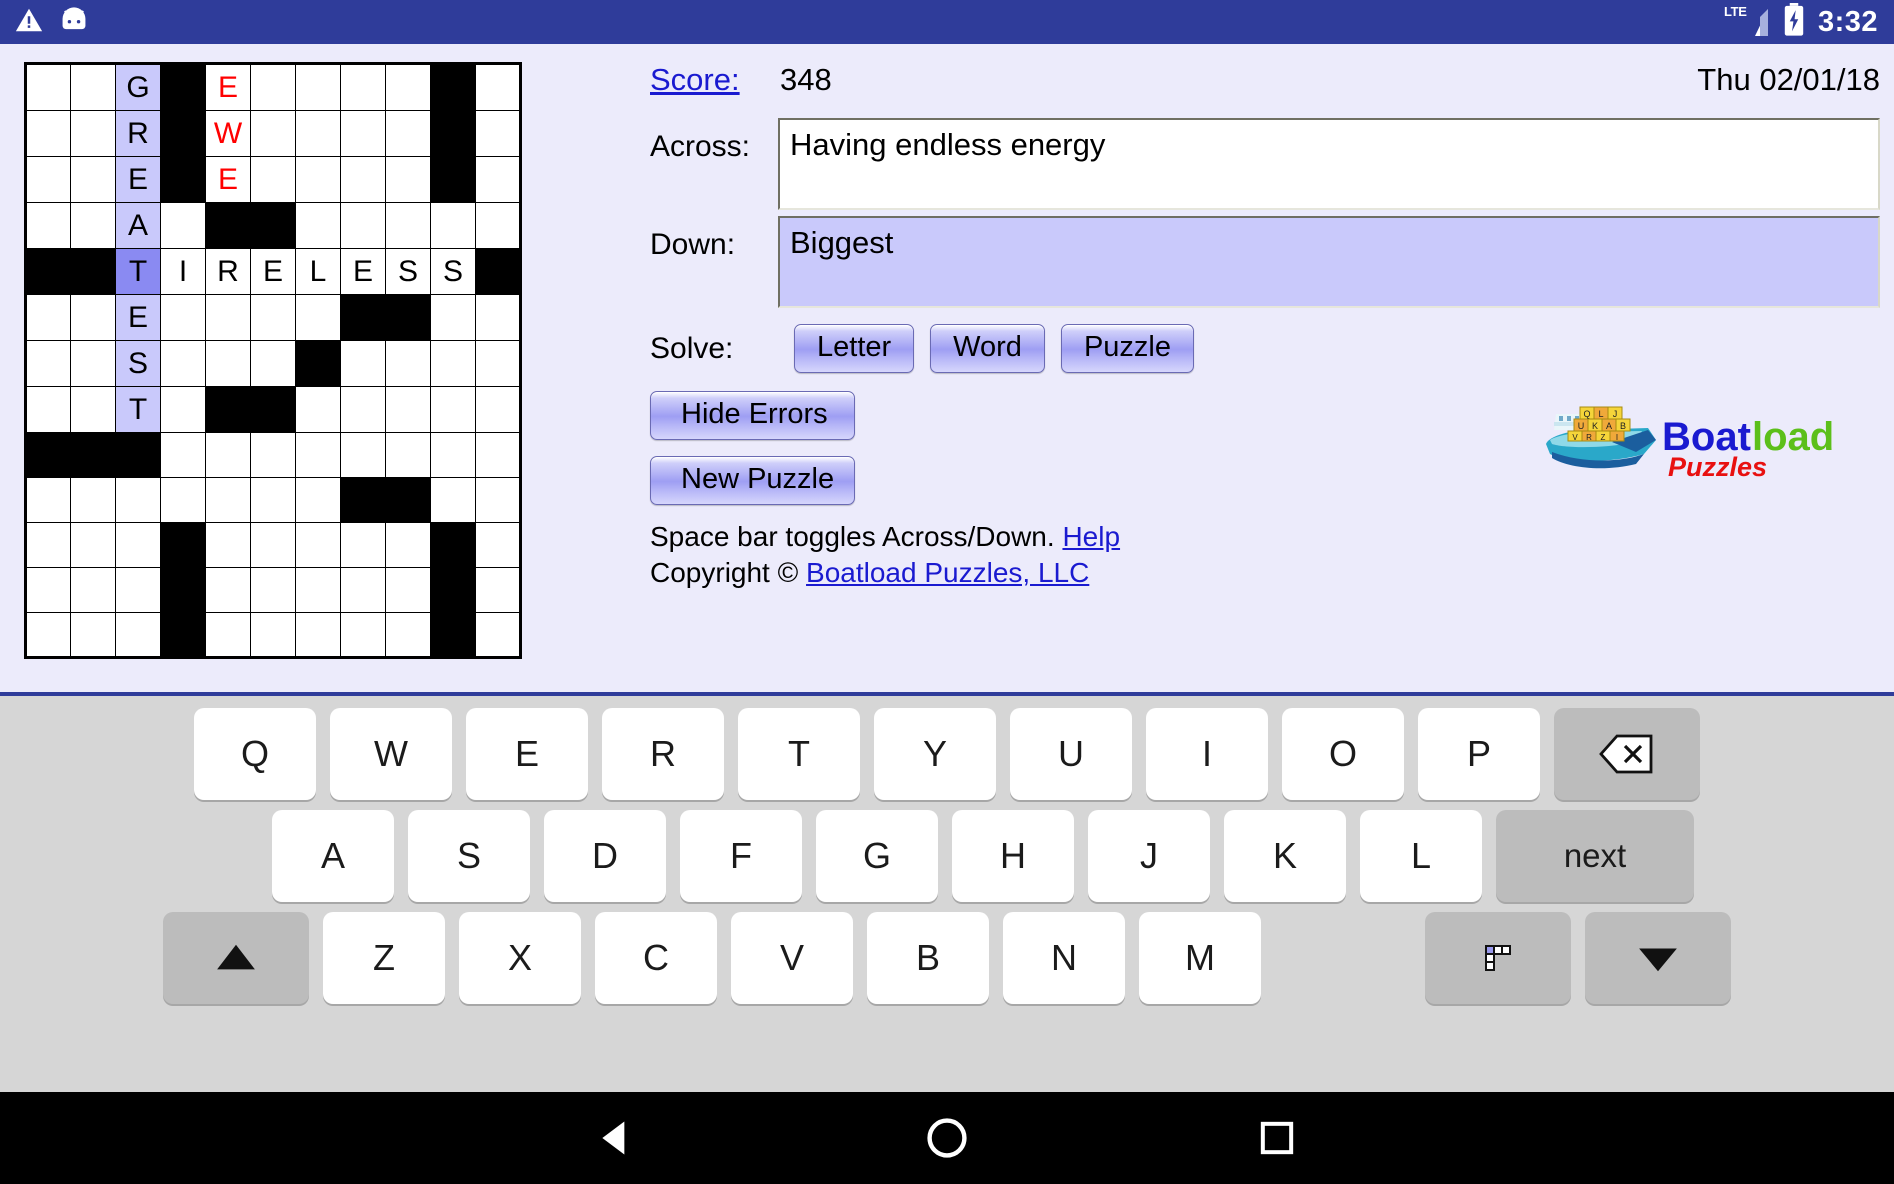 This screenshot has height=1184, width=1894. What do you see at coordinates (752, 480) in the screenshot?
I see `new-puzzle-button: New Puzzle` at bounding box center [752, 480].